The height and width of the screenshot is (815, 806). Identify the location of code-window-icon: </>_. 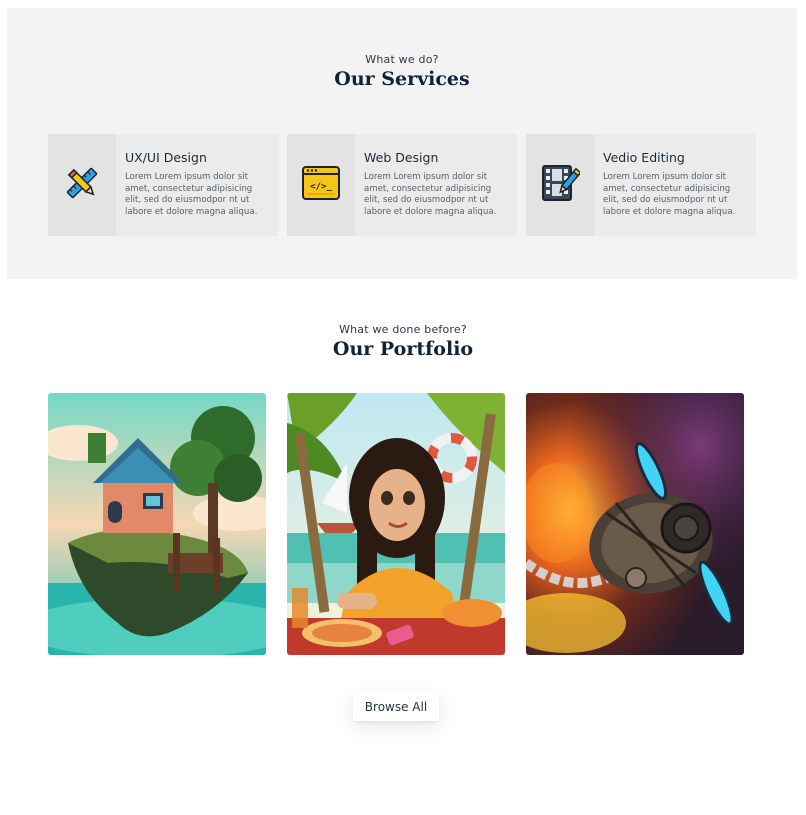
(321, 185).